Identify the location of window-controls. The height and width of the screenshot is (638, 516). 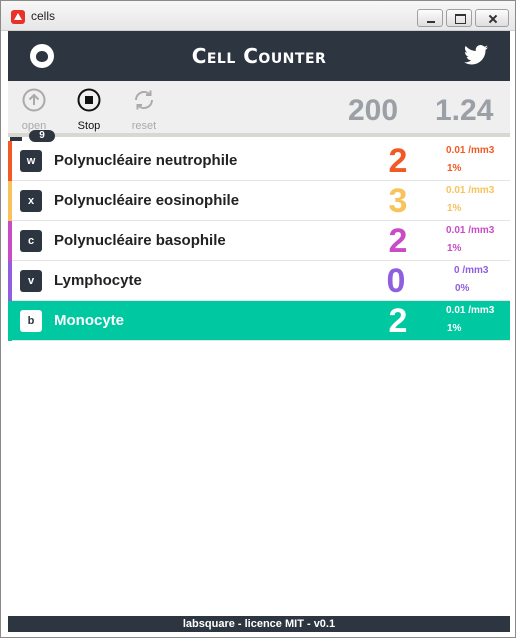
(463, 18).